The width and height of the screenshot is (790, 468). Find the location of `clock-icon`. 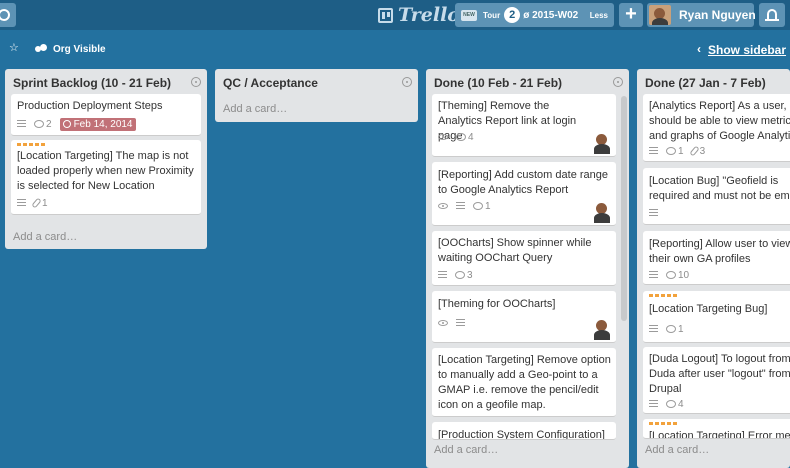

clock-icon is located at coordinates (66, 124).